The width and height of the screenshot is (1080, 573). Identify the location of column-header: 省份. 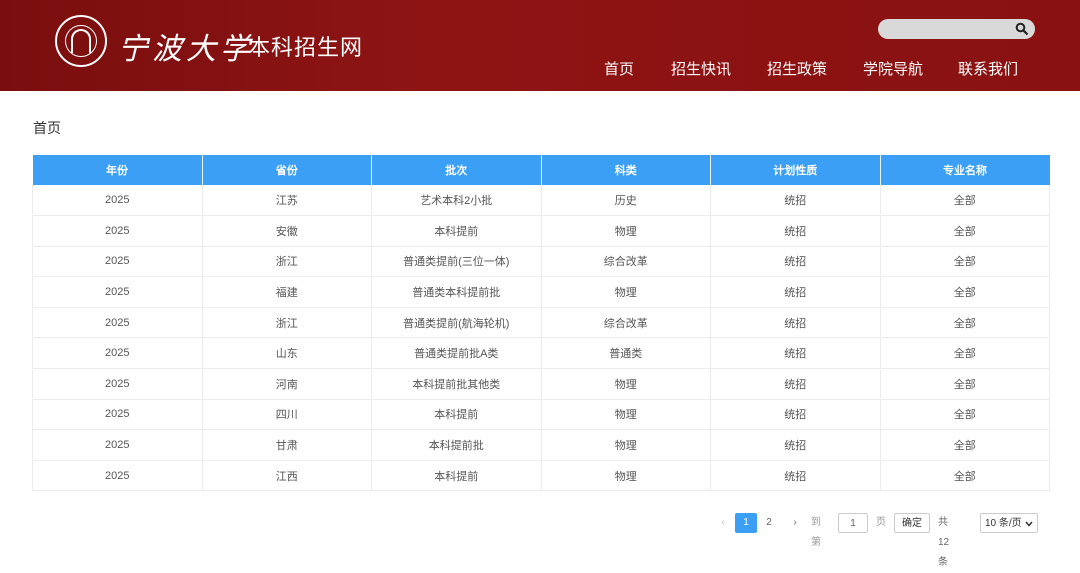
(287, 170).